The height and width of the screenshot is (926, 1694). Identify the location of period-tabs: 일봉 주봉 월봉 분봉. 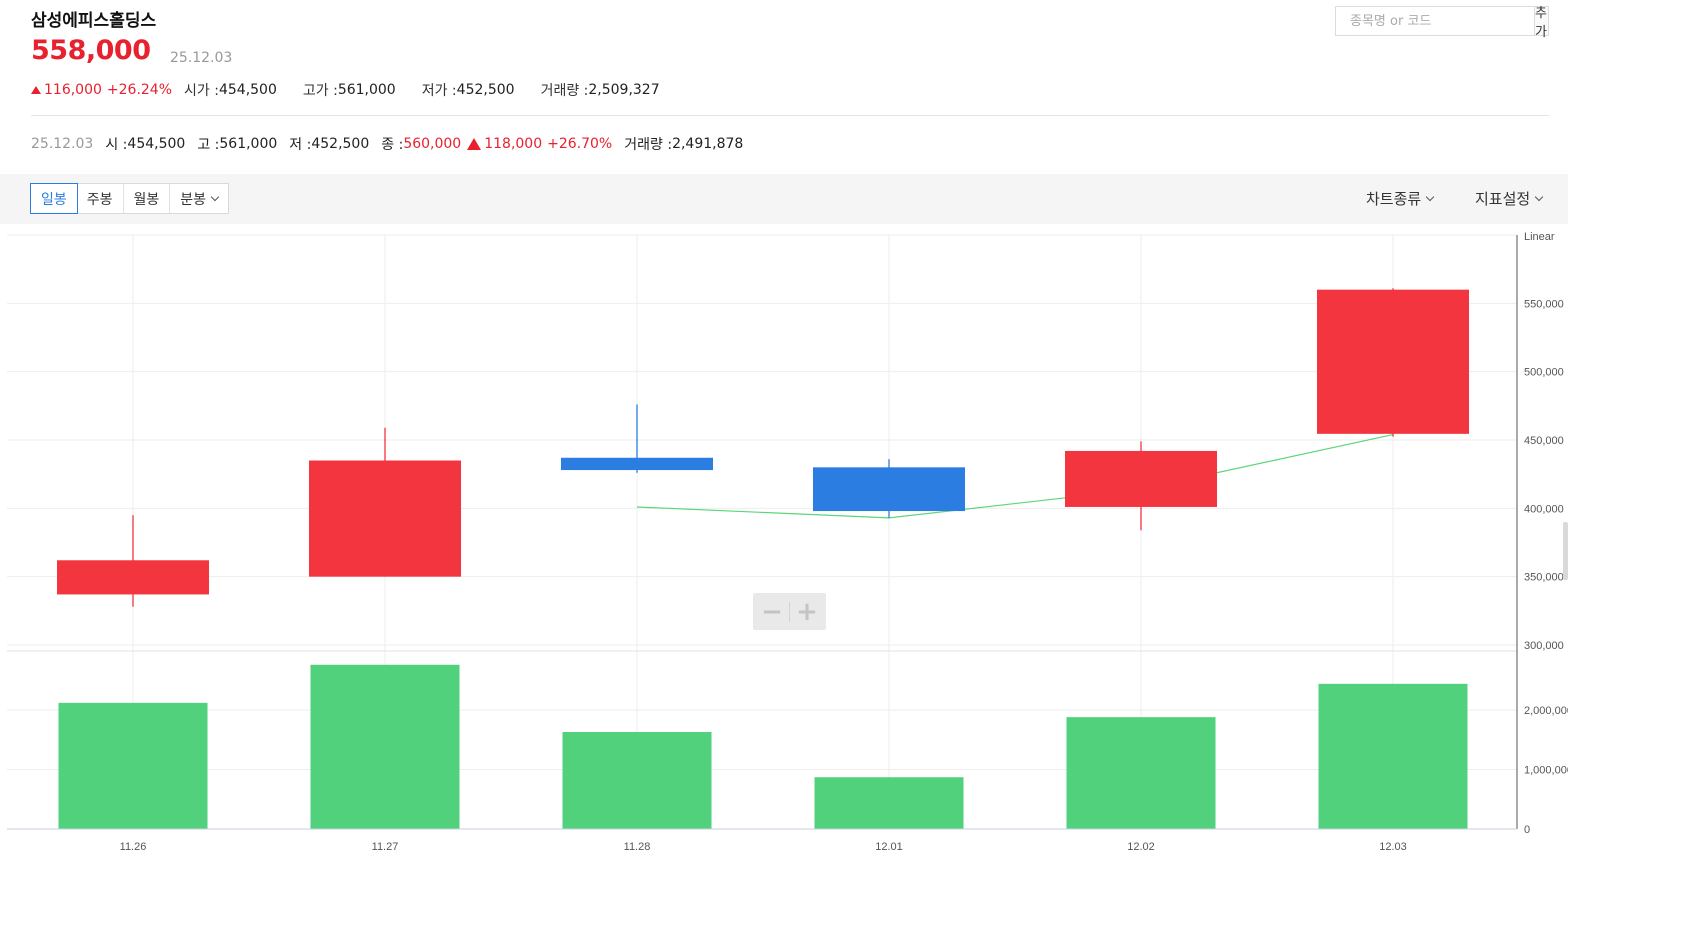
(130, 198).